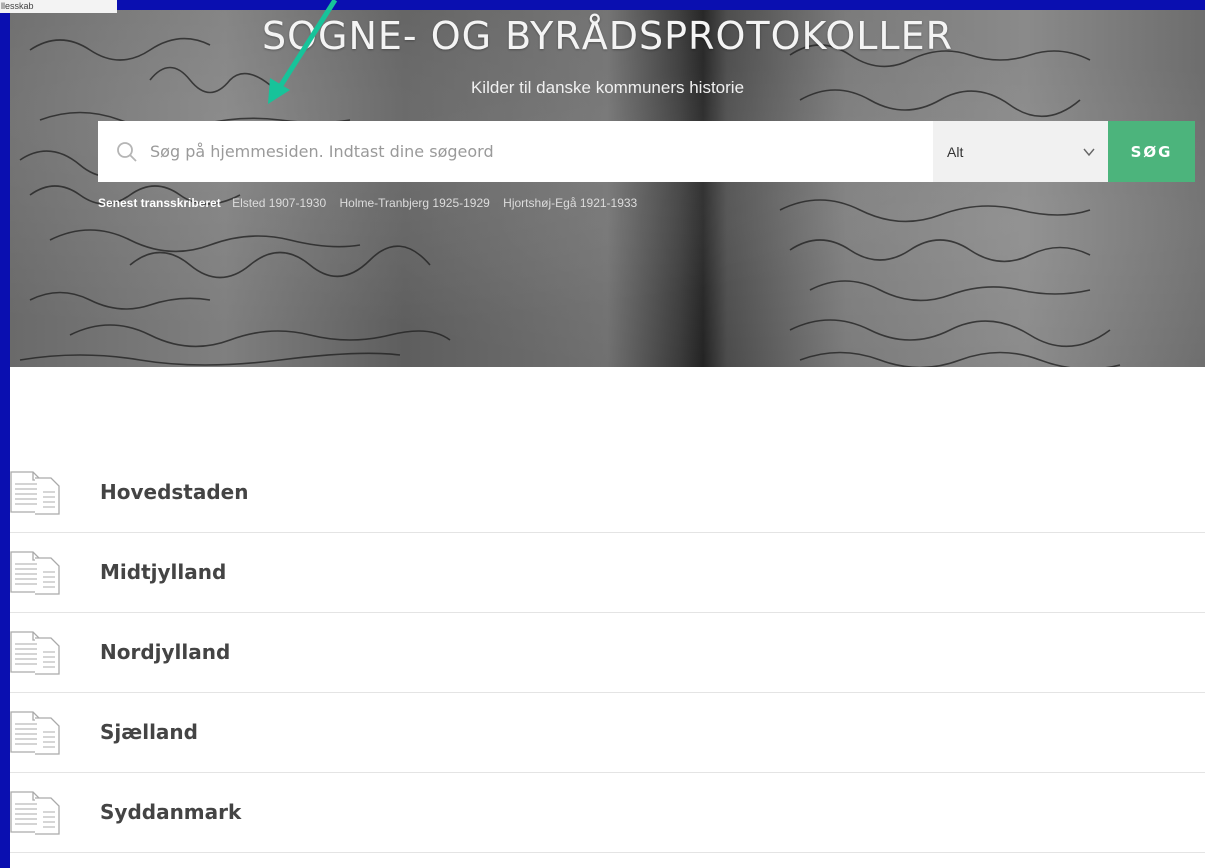 The width and height of the screenshot is (1205, 868). Describe the element at coordinates (607, 87) in the screenshot. I see `page-subtitle: Kilder til danske kommuners historie` at that location.